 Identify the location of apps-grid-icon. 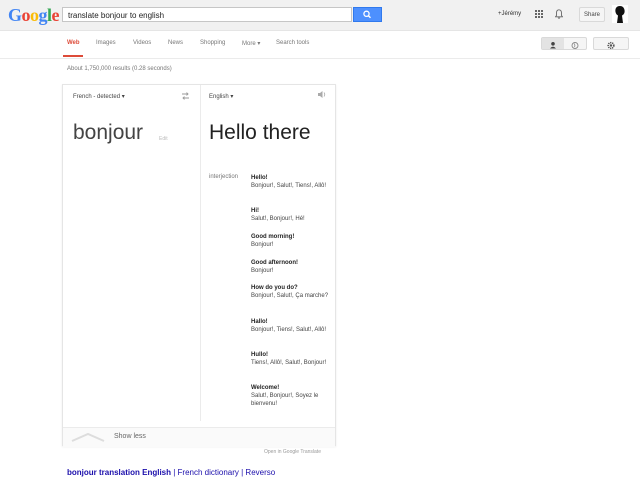
(539, 14).